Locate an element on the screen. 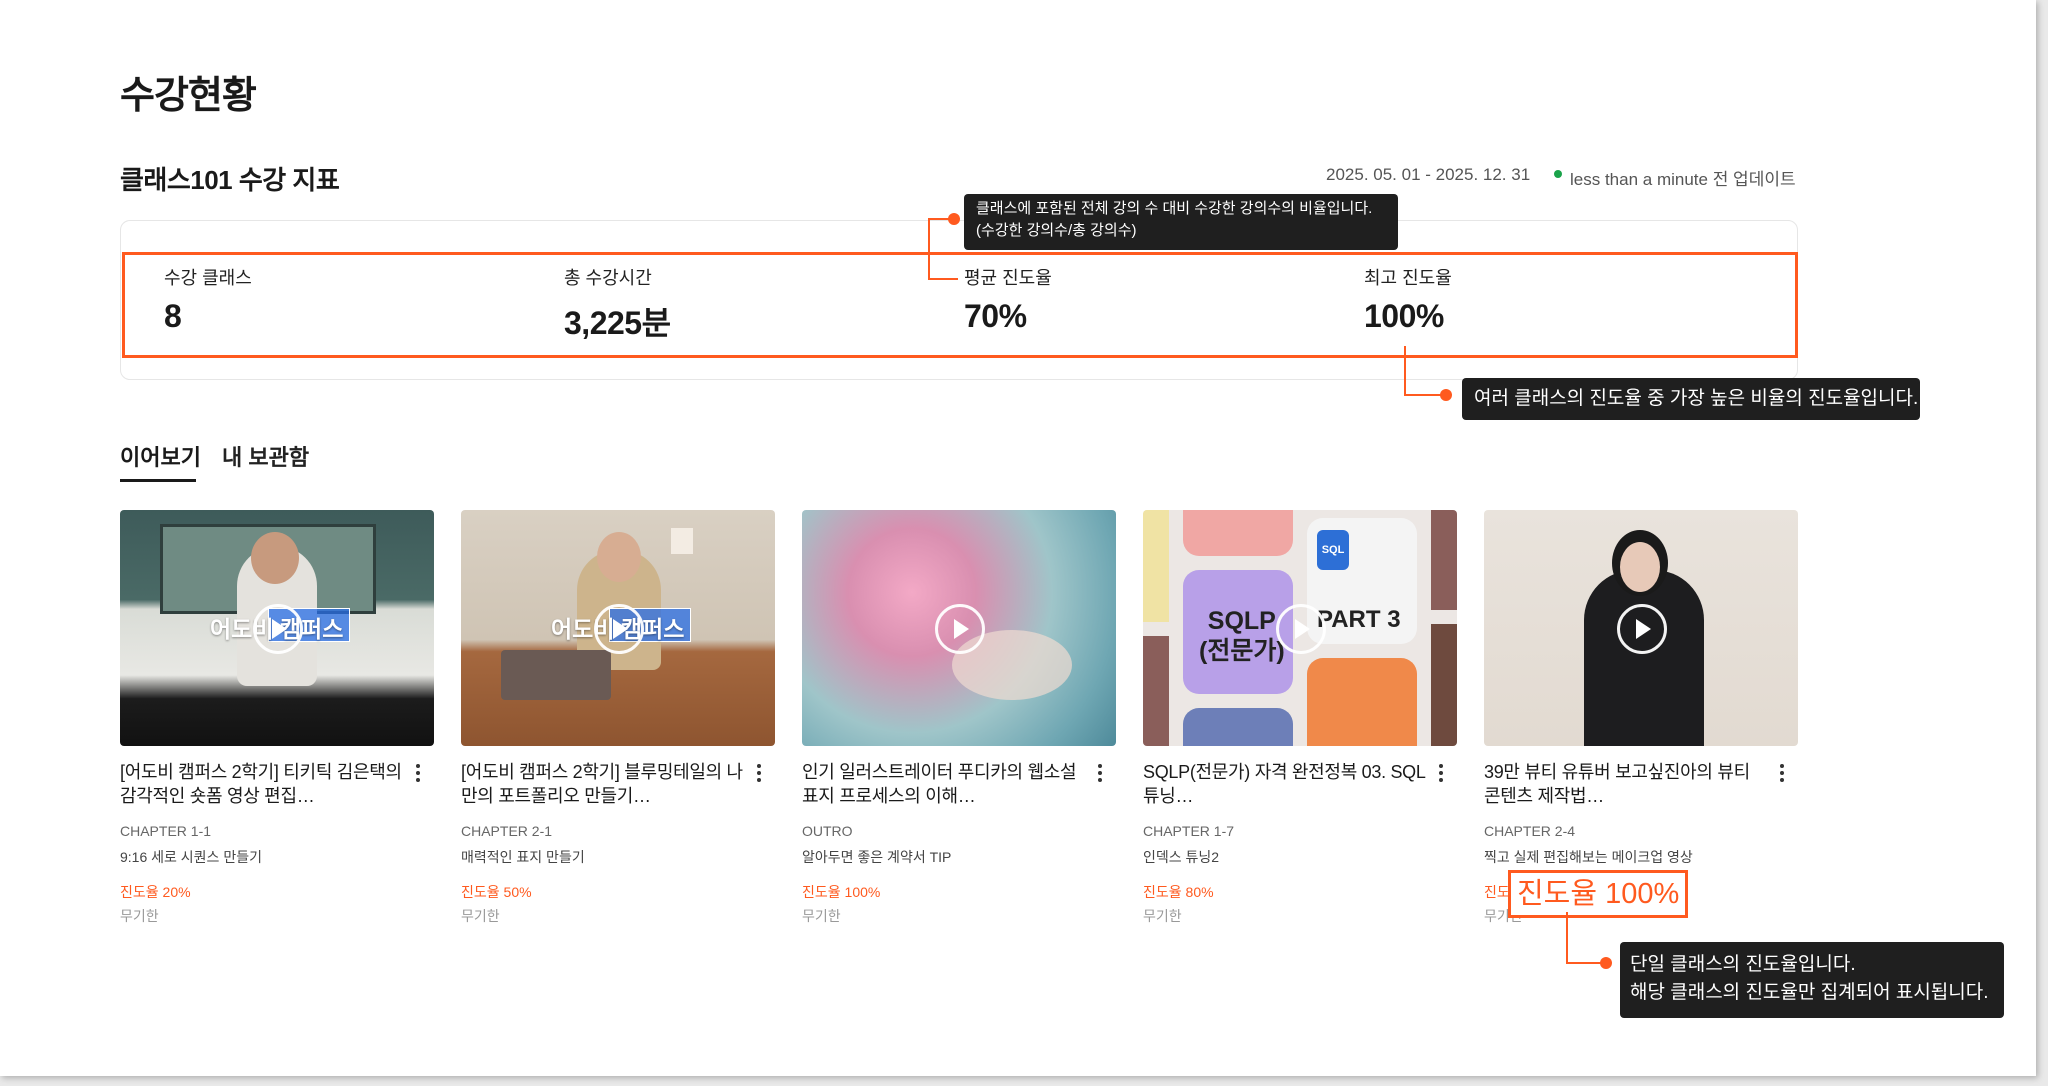  status-dot is located at coordinates (1558, 174).